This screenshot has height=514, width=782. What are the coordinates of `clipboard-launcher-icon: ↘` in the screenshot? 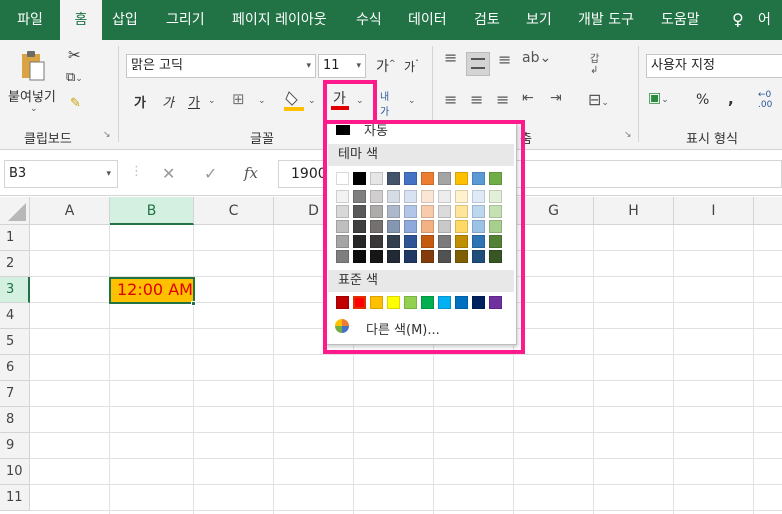 It's located at (107, 135).